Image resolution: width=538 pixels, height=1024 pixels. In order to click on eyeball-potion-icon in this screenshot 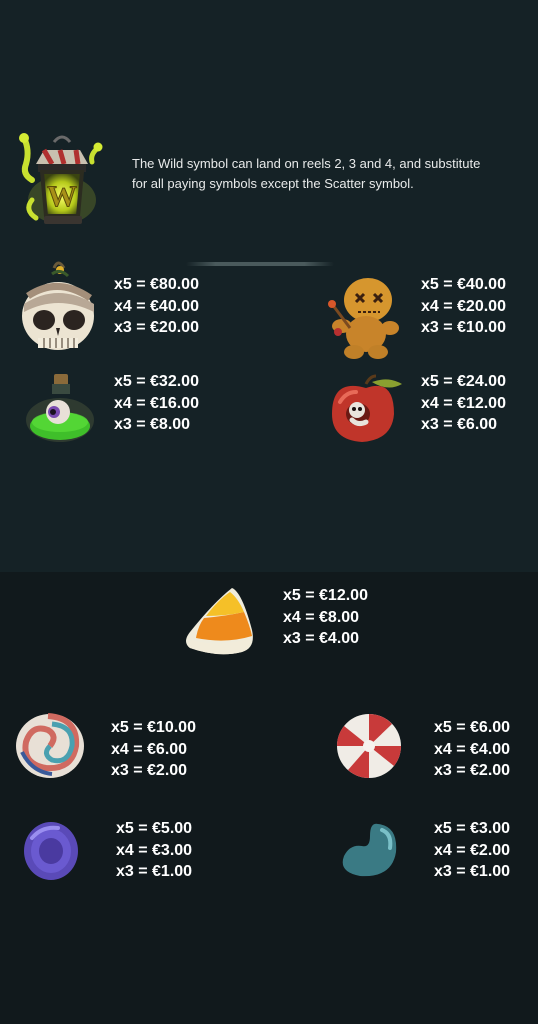, I will do `click(60, 408)`.